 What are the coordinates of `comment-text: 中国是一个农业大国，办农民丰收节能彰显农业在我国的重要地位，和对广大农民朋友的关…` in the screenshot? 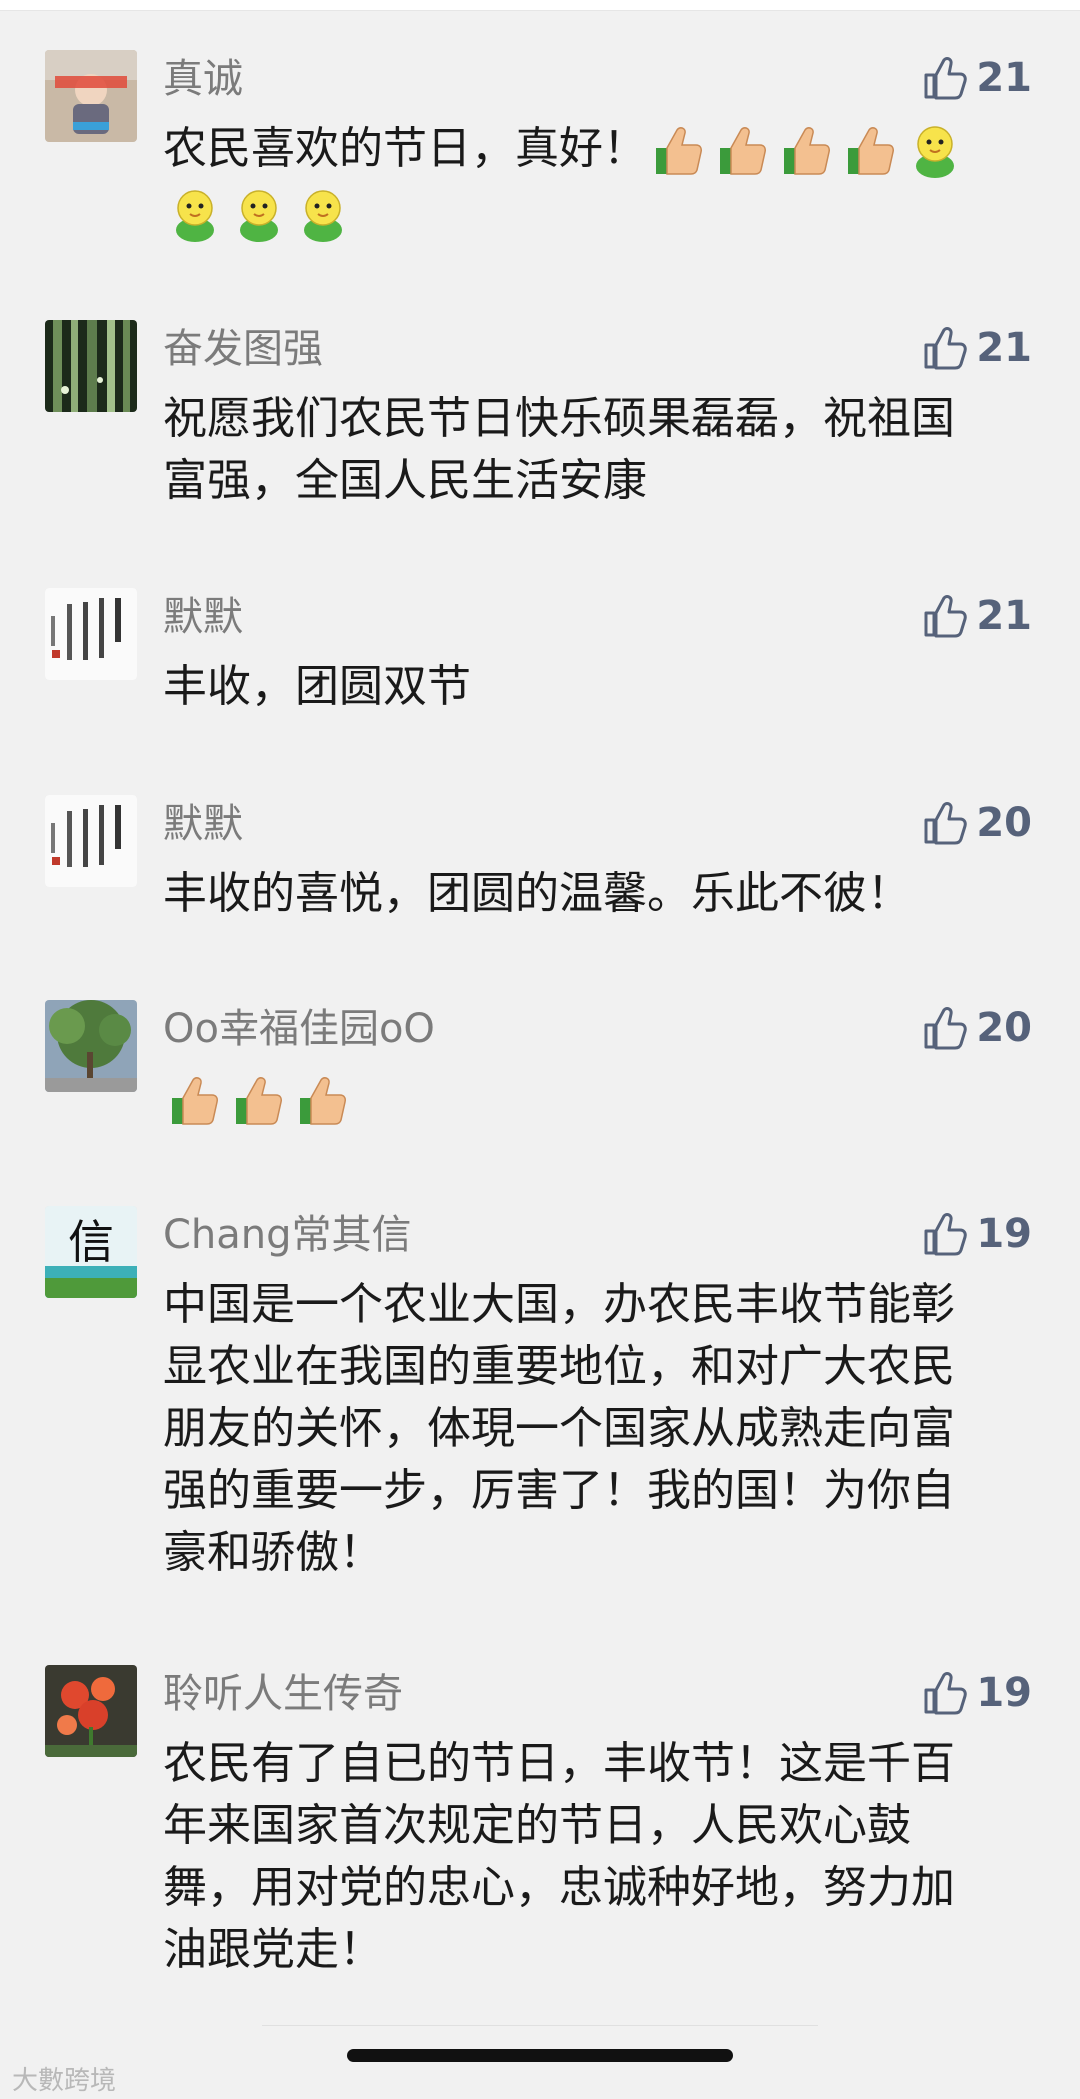 It's located at (559, 1428).